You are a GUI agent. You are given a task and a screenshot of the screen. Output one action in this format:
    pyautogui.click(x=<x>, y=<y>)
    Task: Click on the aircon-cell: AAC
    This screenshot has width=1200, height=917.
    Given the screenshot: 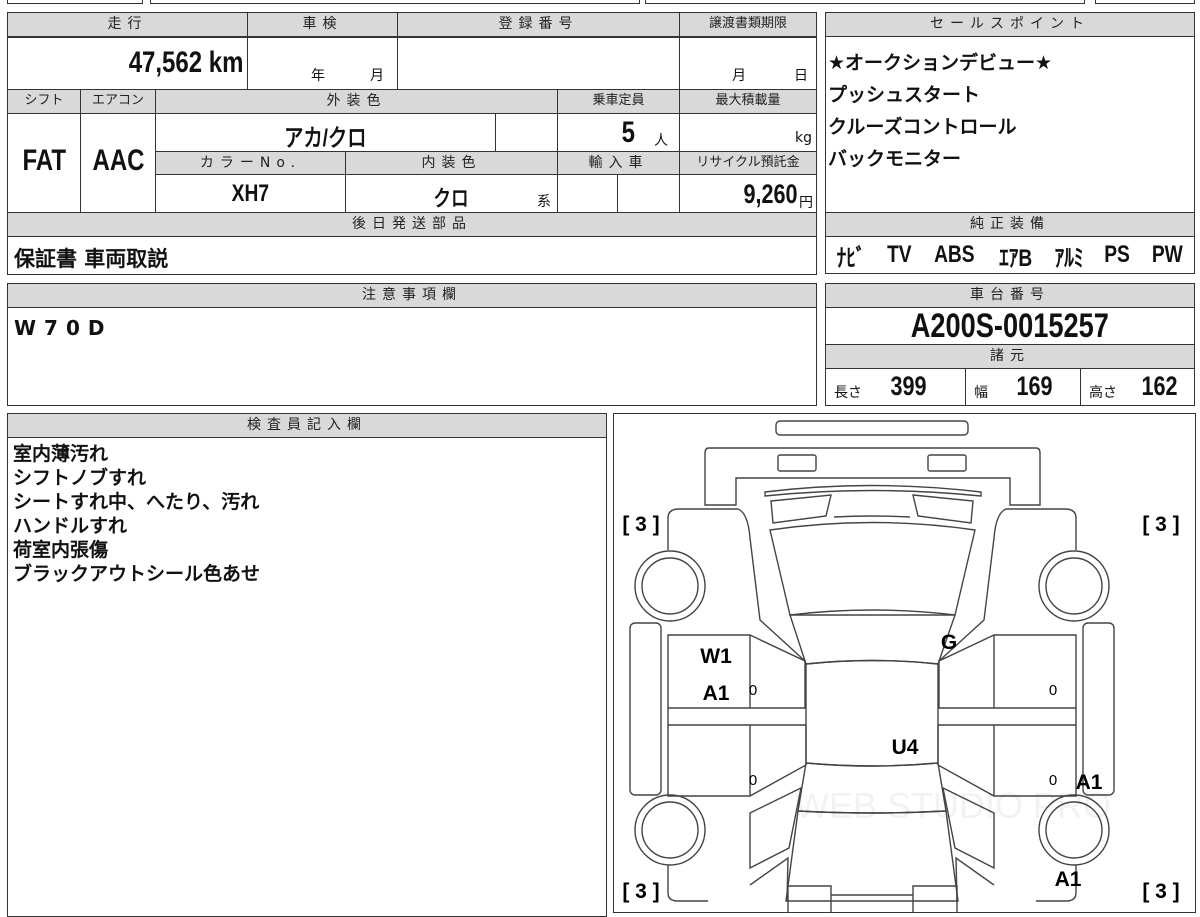 What is the action you would take?
    pyautogui.click(x=118, y=163)
    